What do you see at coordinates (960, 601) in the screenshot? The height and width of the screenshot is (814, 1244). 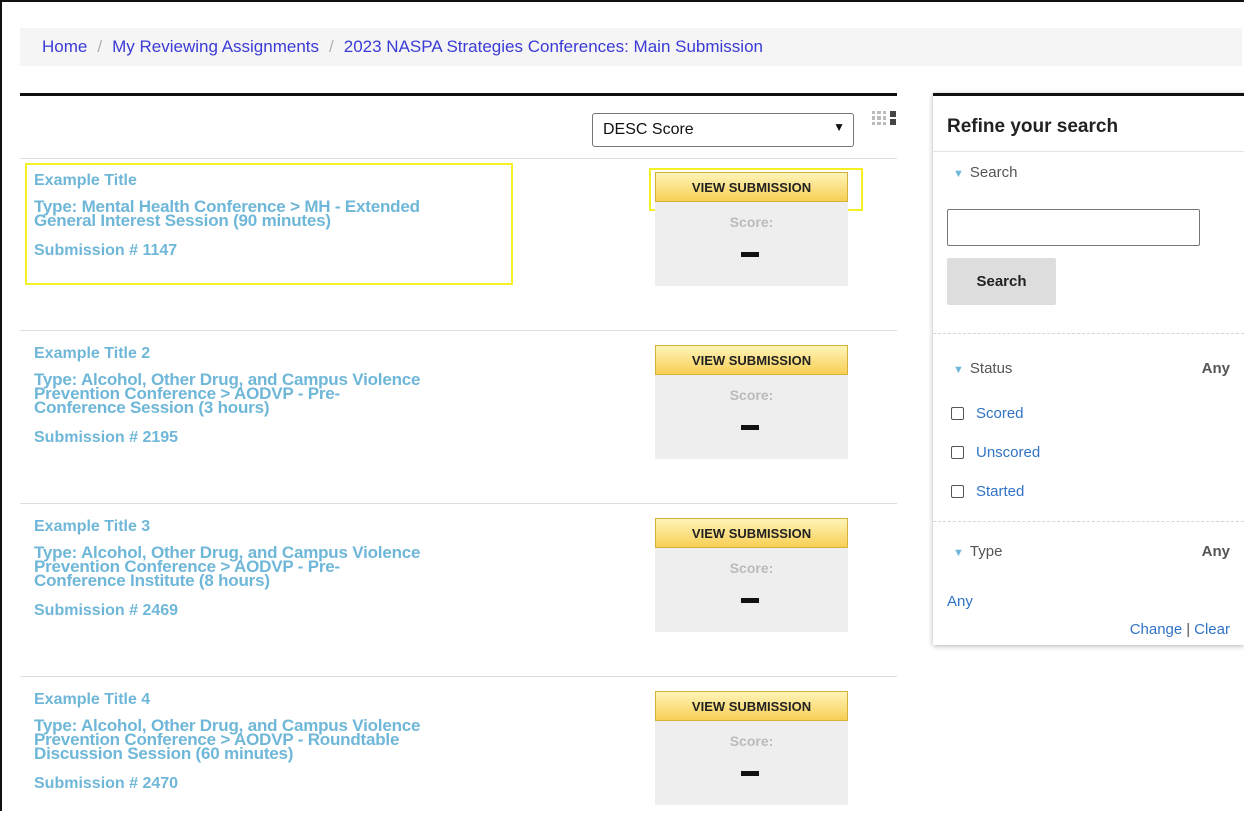 I see `type-selected-value: Any` at bounding box center [960, 601].